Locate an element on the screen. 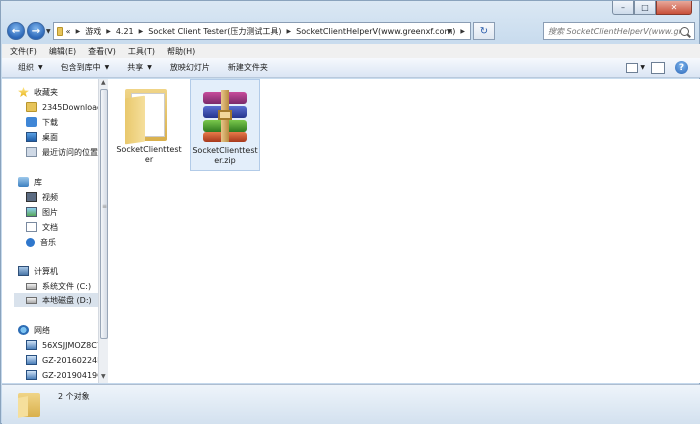  search-icon is located at coordinates (684, 31).